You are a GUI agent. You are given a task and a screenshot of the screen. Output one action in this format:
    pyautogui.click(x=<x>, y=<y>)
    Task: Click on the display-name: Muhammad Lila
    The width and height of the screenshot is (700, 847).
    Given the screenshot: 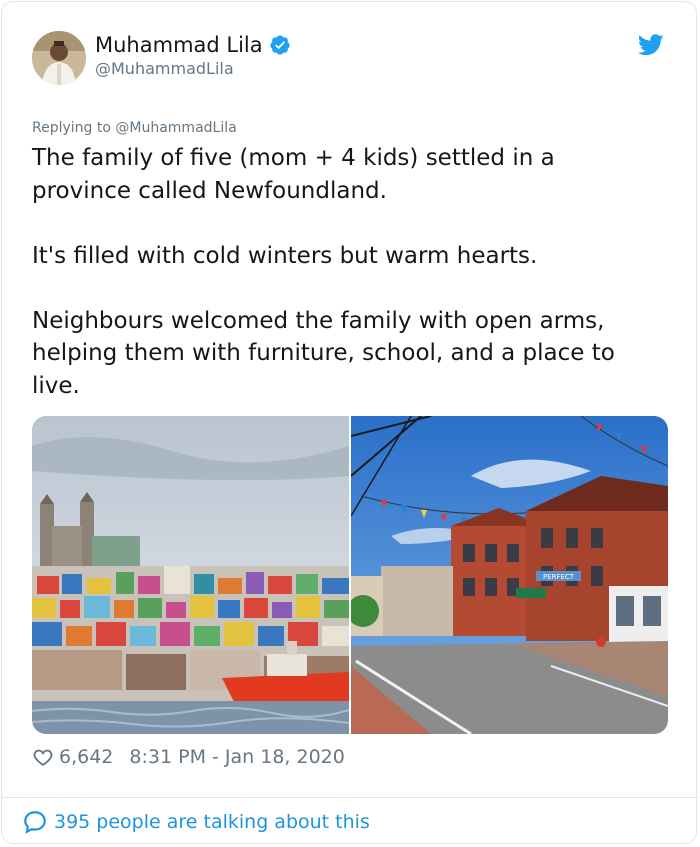 What is the action you would take?
    pyautogui.click(x=179, y=45)
    